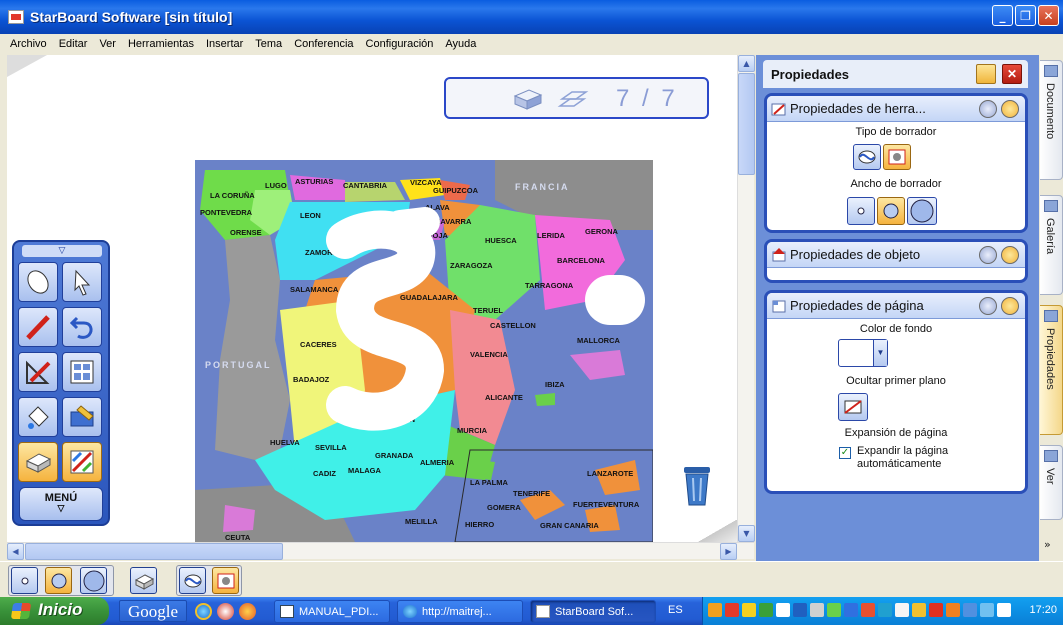 This screenshot has height=625, width=1063. Describe the element at coordinates (82, 327) in the screenshot. I see `undo-tool` at that location.